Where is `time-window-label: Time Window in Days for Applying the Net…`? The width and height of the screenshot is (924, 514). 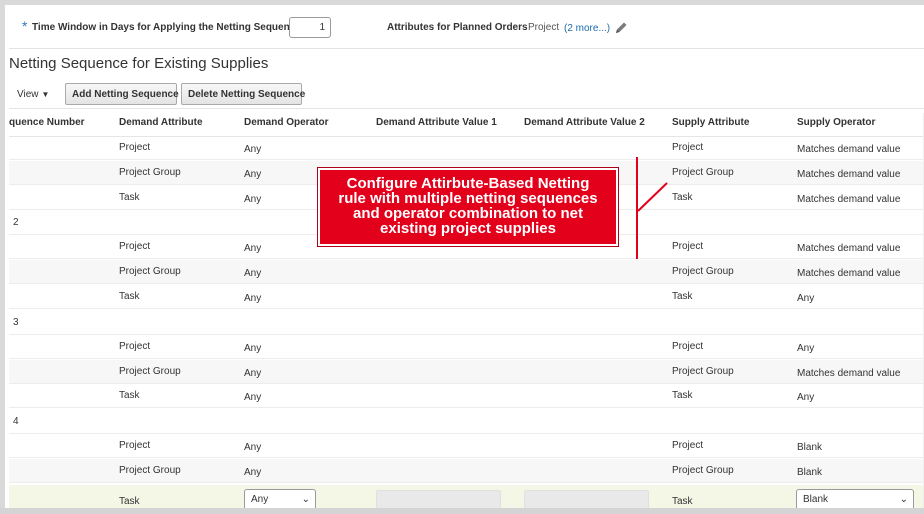
time-window-label: Time Window in Days for Applying the Net… is located at coordinates (166, 27).